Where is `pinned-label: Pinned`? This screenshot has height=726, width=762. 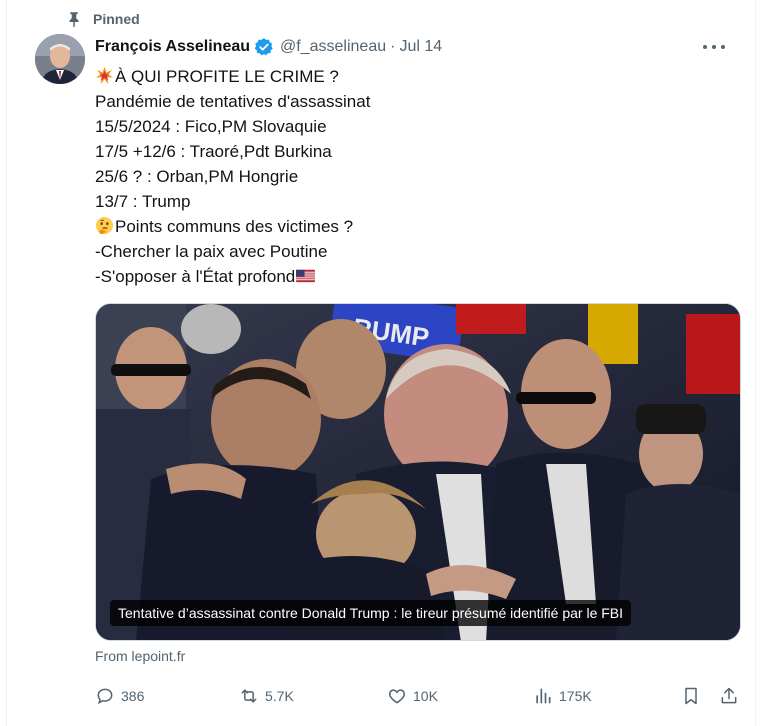 pinned-label: Pinned is located at coordinates (116, 19).